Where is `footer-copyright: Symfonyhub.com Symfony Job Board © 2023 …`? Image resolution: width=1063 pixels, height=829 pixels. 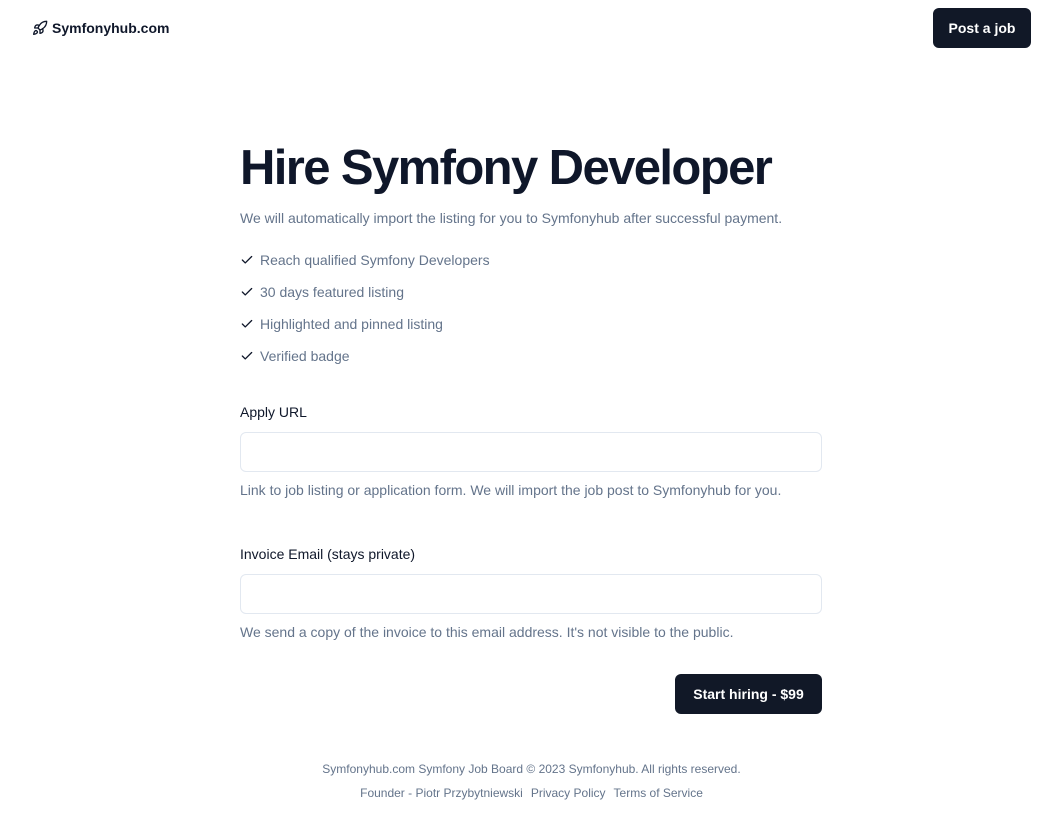 footer-copyright: Symfonyhub.com Symfony Job Board © 2023 … is located at coordinates (531, 769).